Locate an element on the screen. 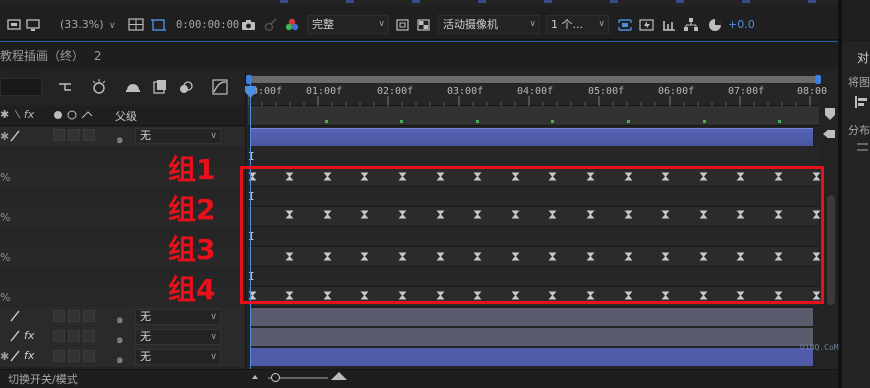  frame-blending-icon is located at coordinates (160, 87).